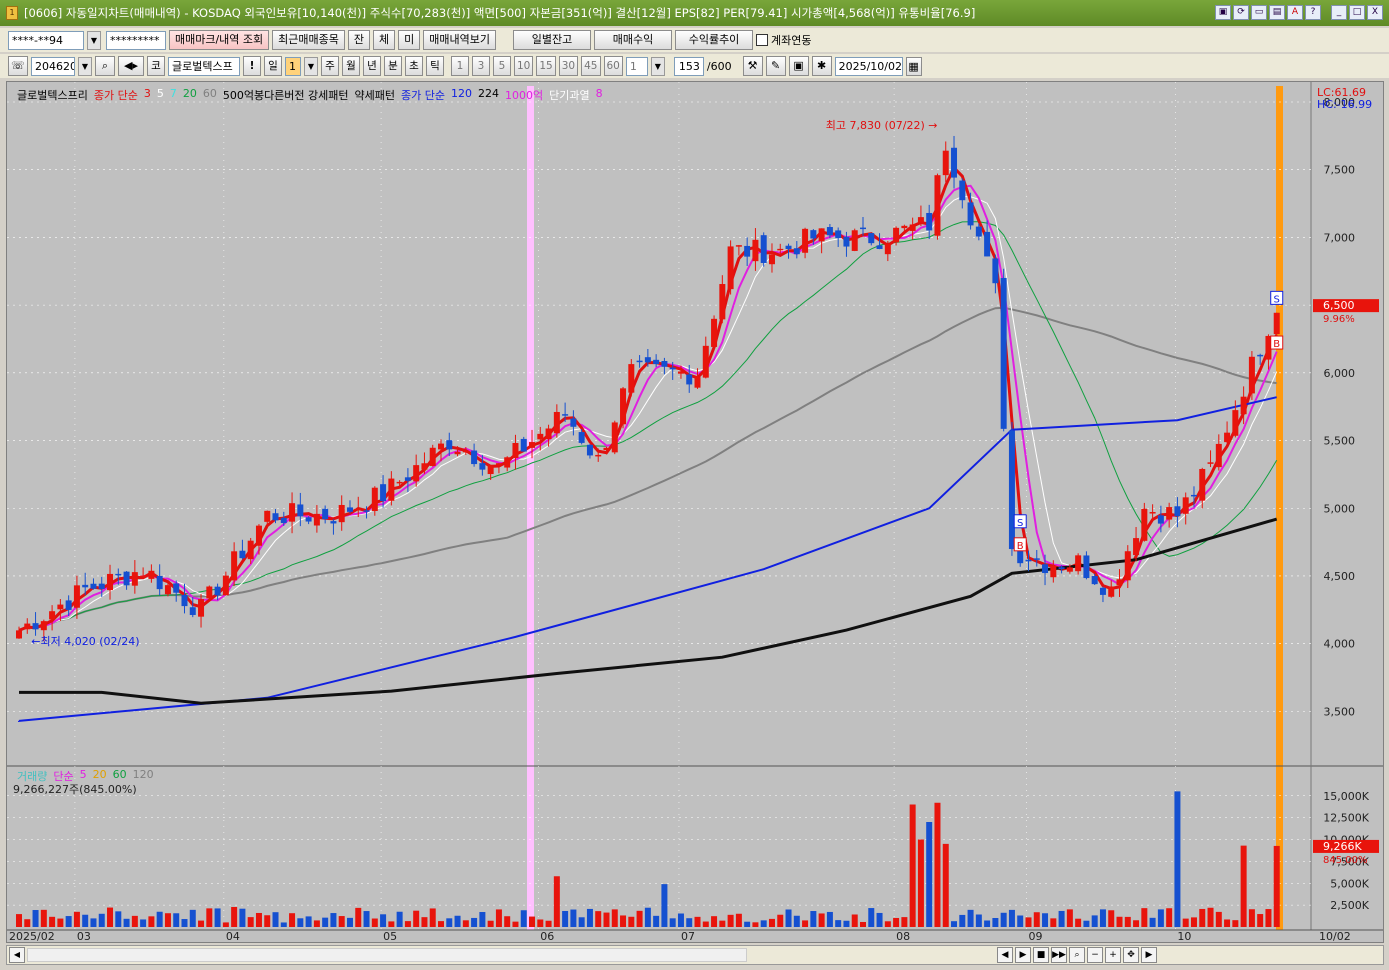 The image size is (1389, 970). I want to click on balance-button: 잔, so click(359, 40).